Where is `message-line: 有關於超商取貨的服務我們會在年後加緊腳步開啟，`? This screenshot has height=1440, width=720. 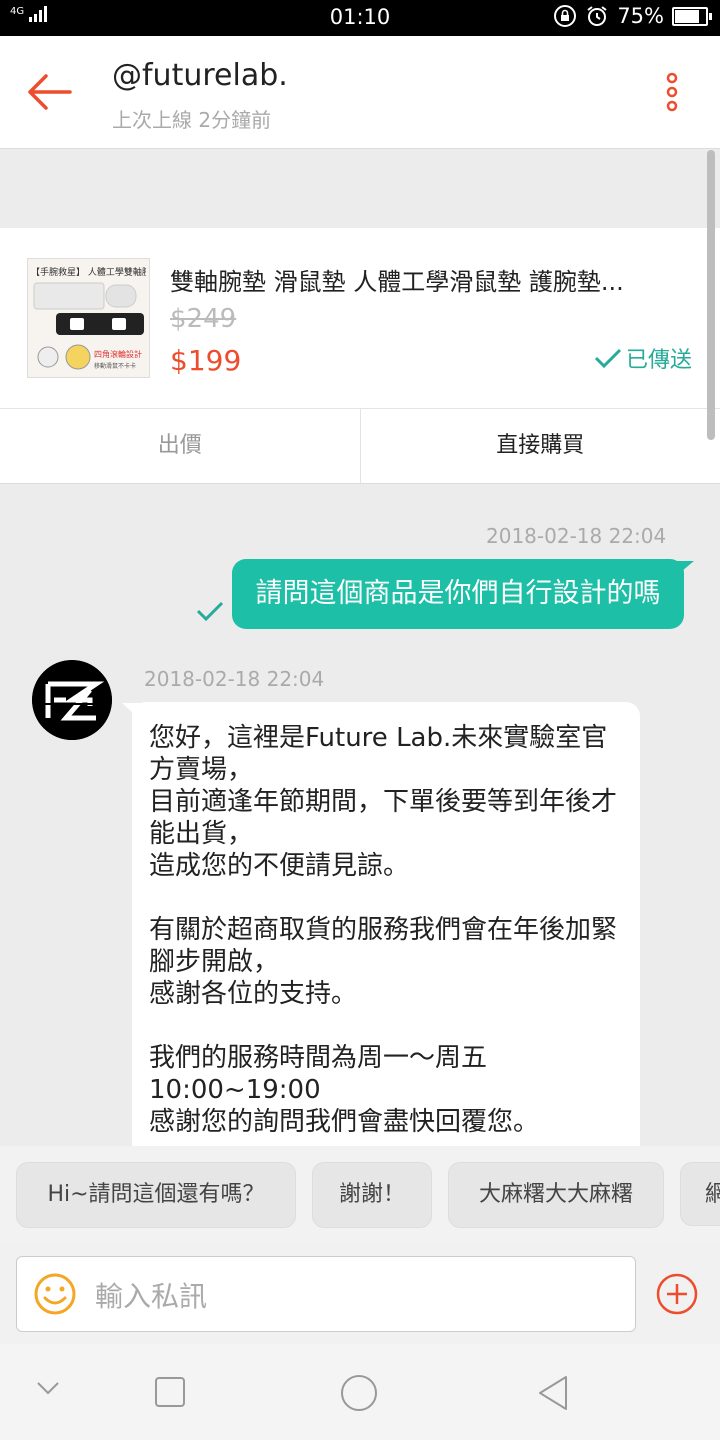 message-line: 有關於超商取貨的服務我們會在年後加緊腳步開啟， is located at coordinates (383, 946).